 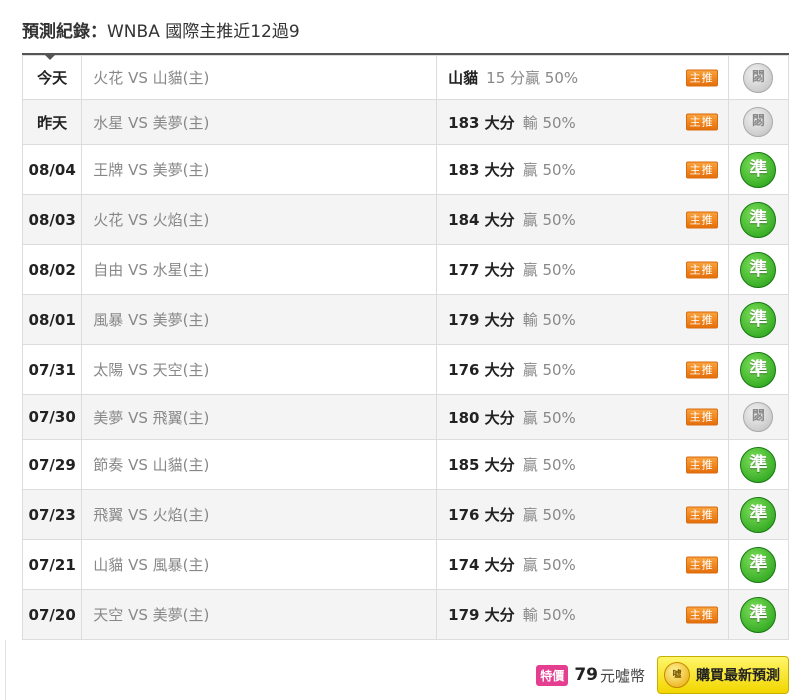 What do you see at coordinates (481, 417) in the screenshot?
I see `pick-value: 180 大分` at bounding box center [481, 417].